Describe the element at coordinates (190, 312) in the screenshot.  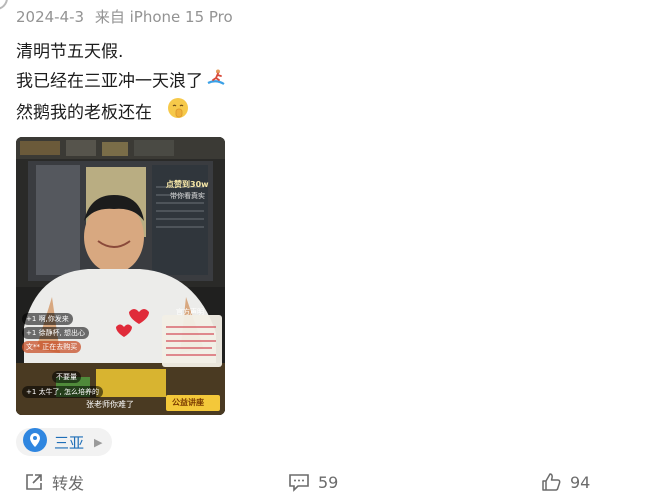
I see `notice-title: 官方声明` at that location.